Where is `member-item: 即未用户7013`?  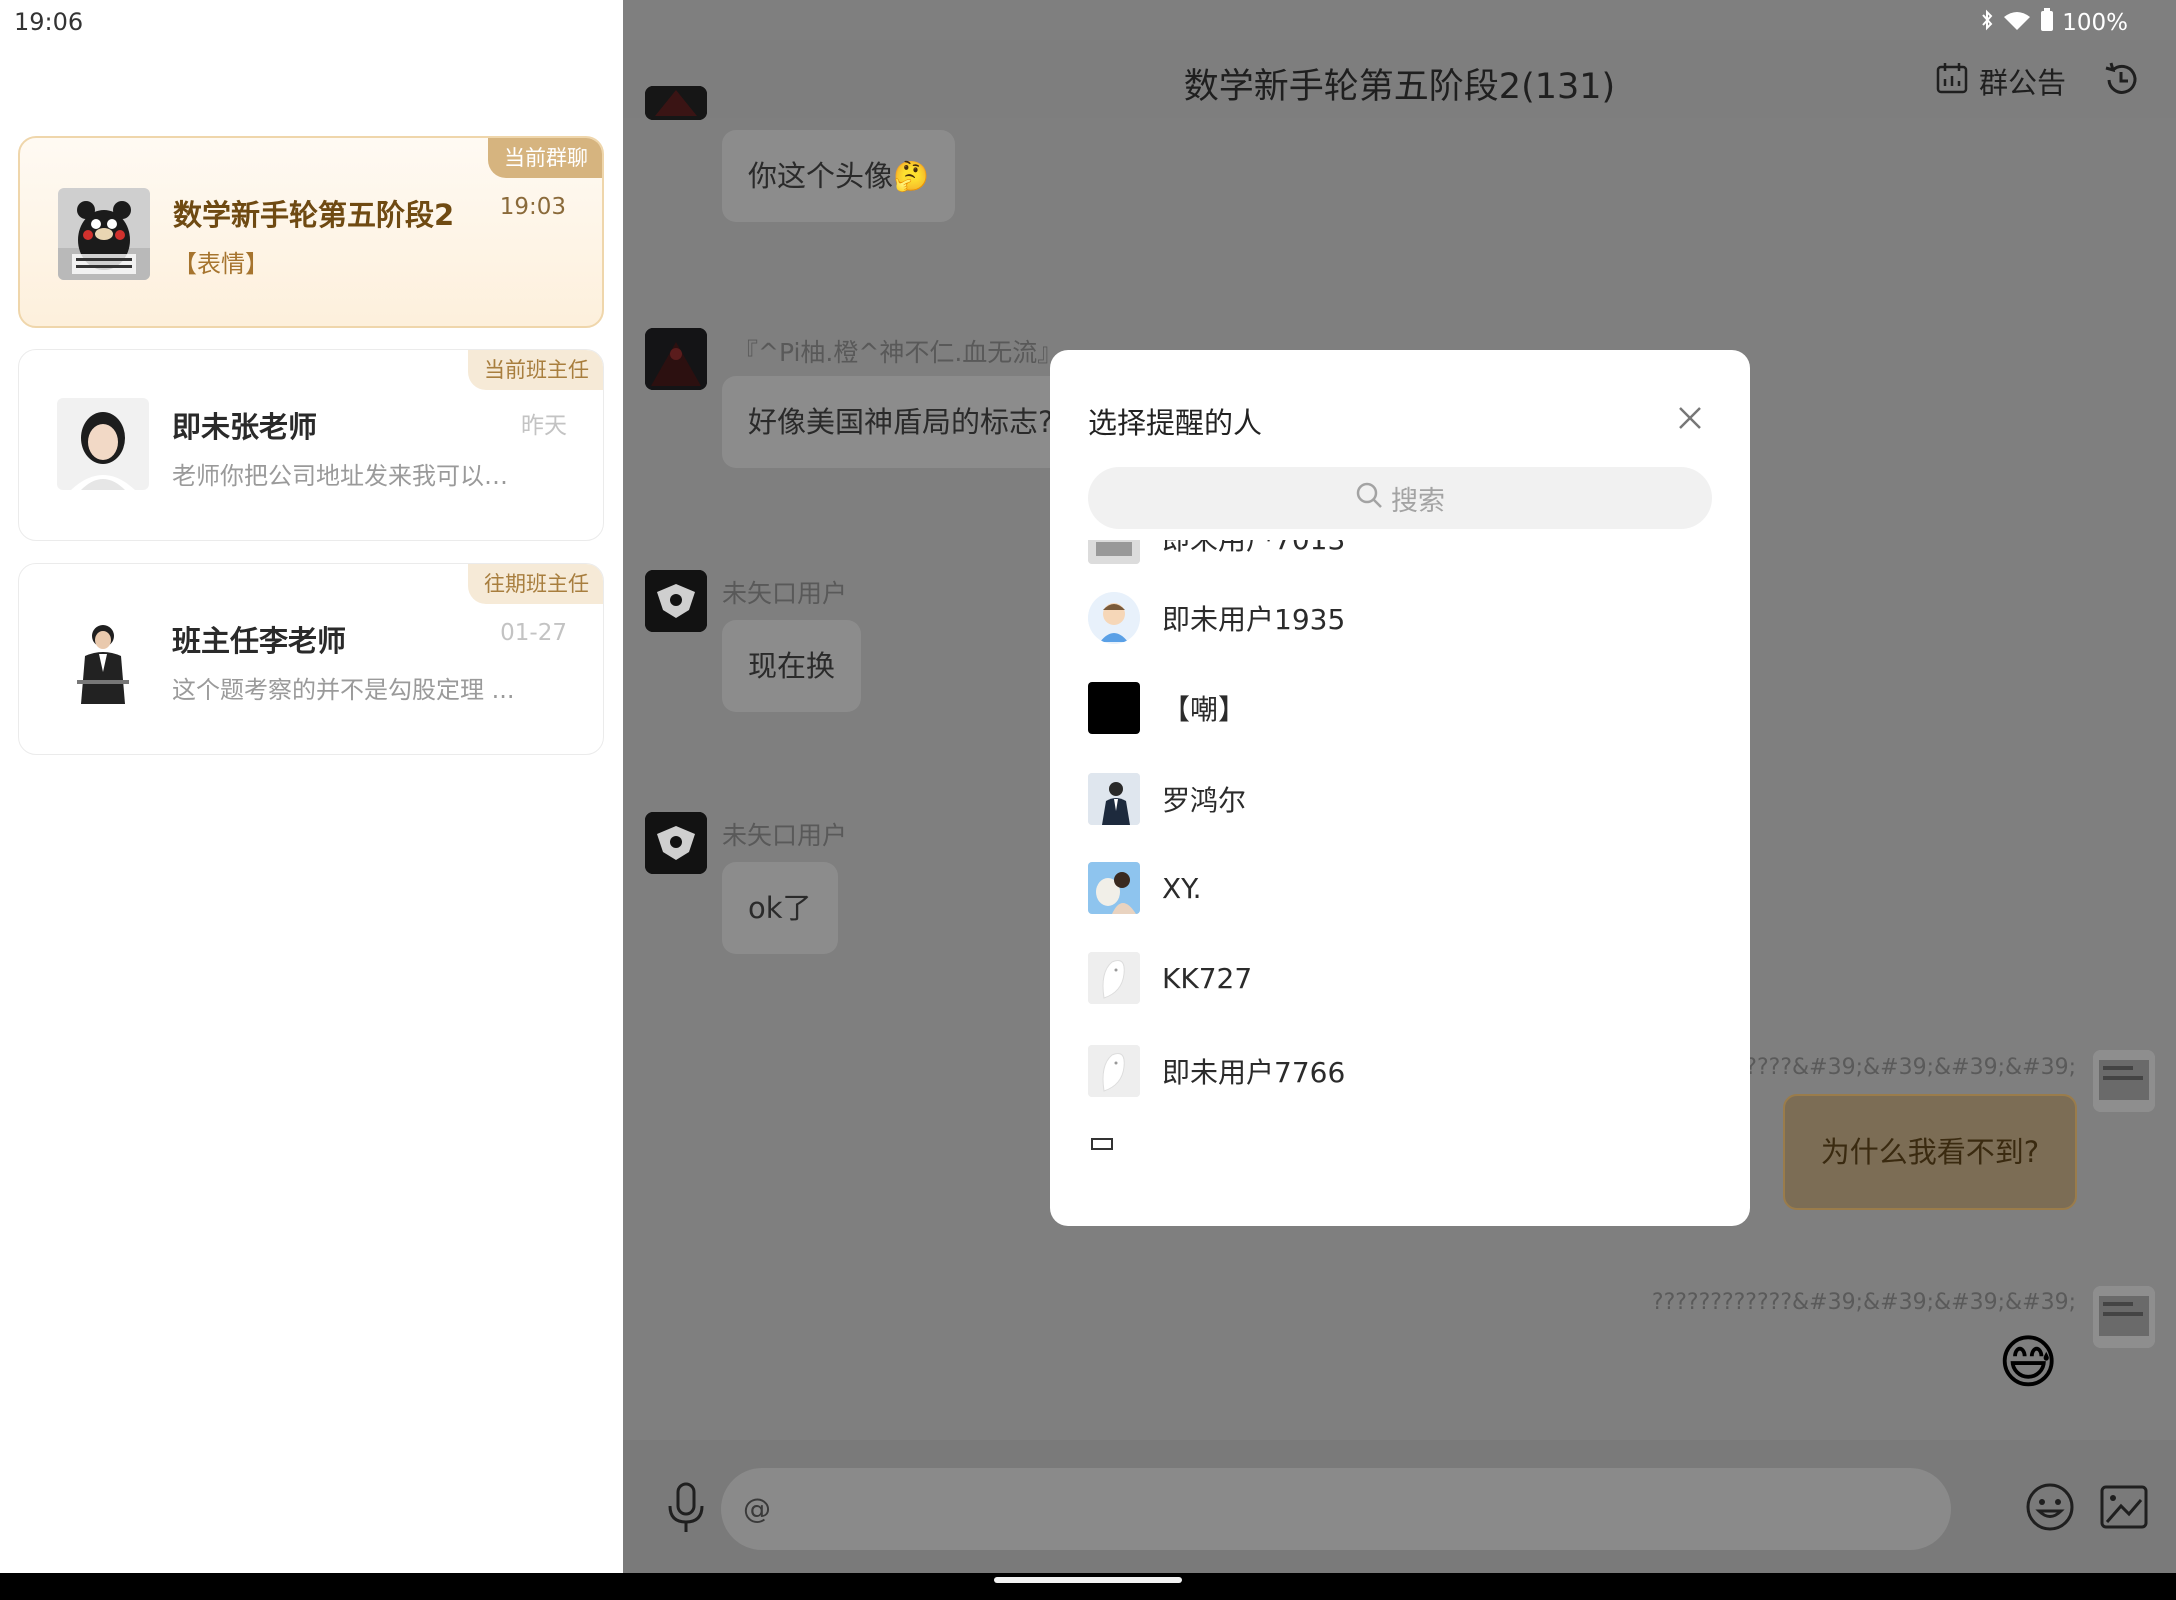
member-item: 即未用户7013 is located at coordinates (1398, 553).